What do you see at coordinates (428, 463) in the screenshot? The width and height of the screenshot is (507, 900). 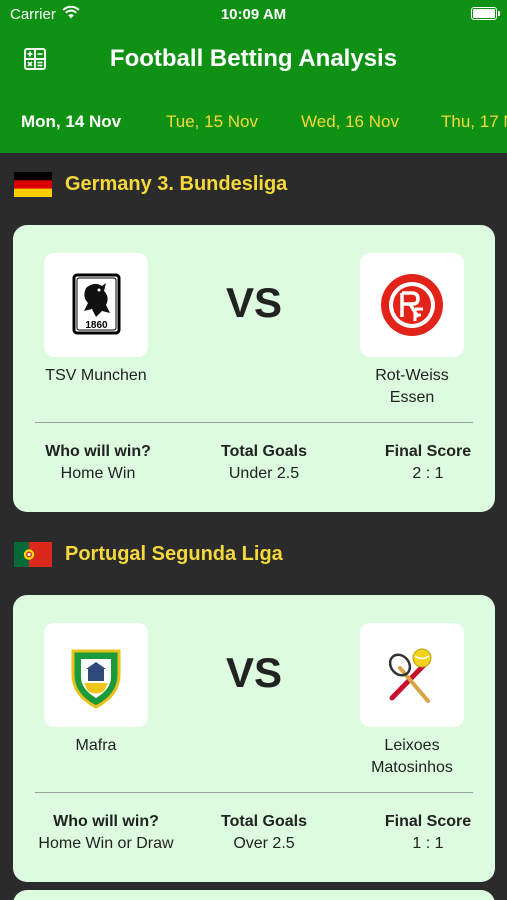 I see `prediction-final-score: Final Score 2 : 1` at bounding box center [428, 463].